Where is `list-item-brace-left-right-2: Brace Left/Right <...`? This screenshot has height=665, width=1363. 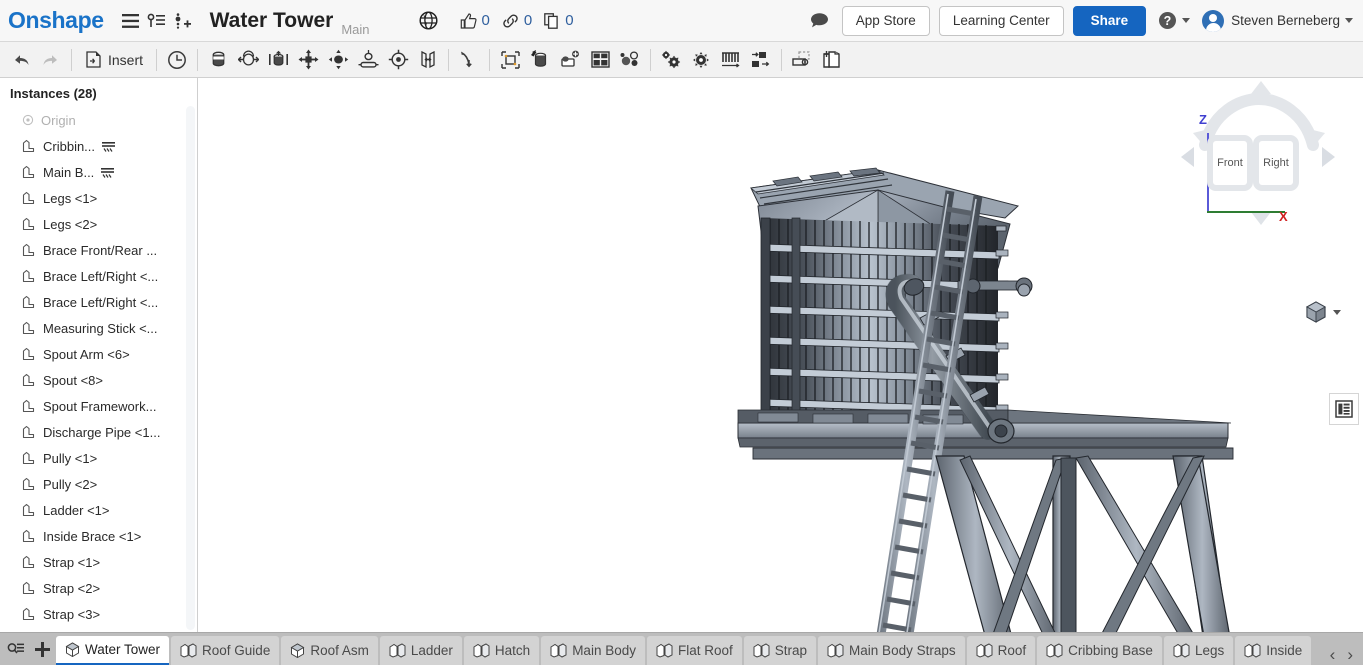 list-item-brace-left-right-2: Brace Left/Right <... is located at coordinates (98, 302).